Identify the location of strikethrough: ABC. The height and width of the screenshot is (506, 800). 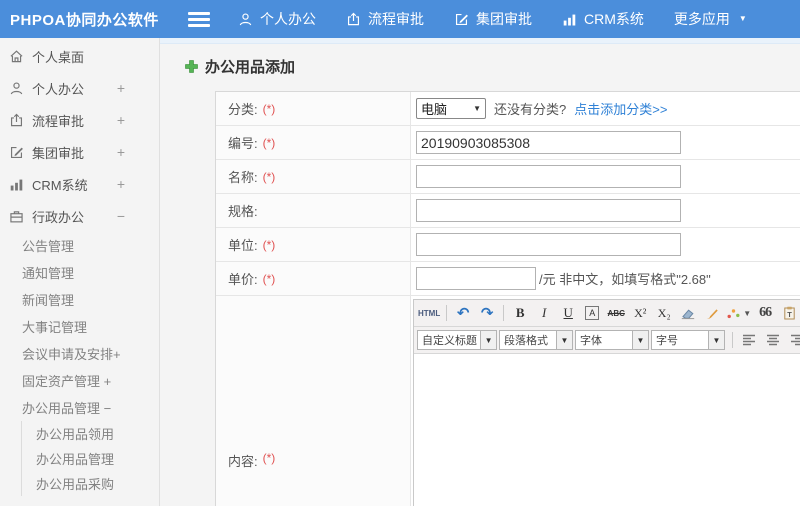
(616, 313).